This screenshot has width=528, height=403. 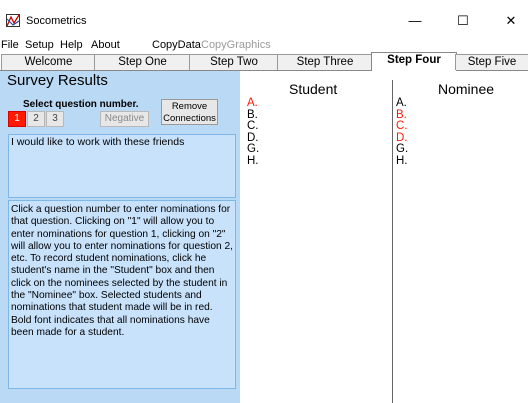 What do you see at coordinates (176, 45) in the screenshot?
I see `menu-copydata: CopyData` at bounding box center [176, 45].